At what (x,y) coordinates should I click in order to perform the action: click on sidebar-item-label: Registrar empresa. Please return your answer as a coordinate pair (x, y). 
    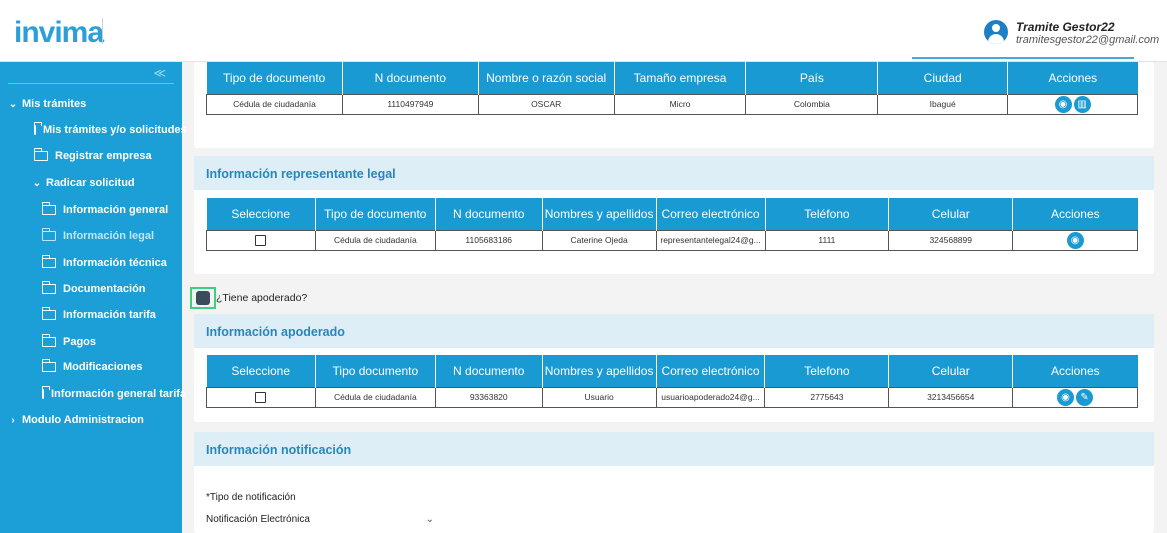
    Looking at the image, I should click on (103, 156).